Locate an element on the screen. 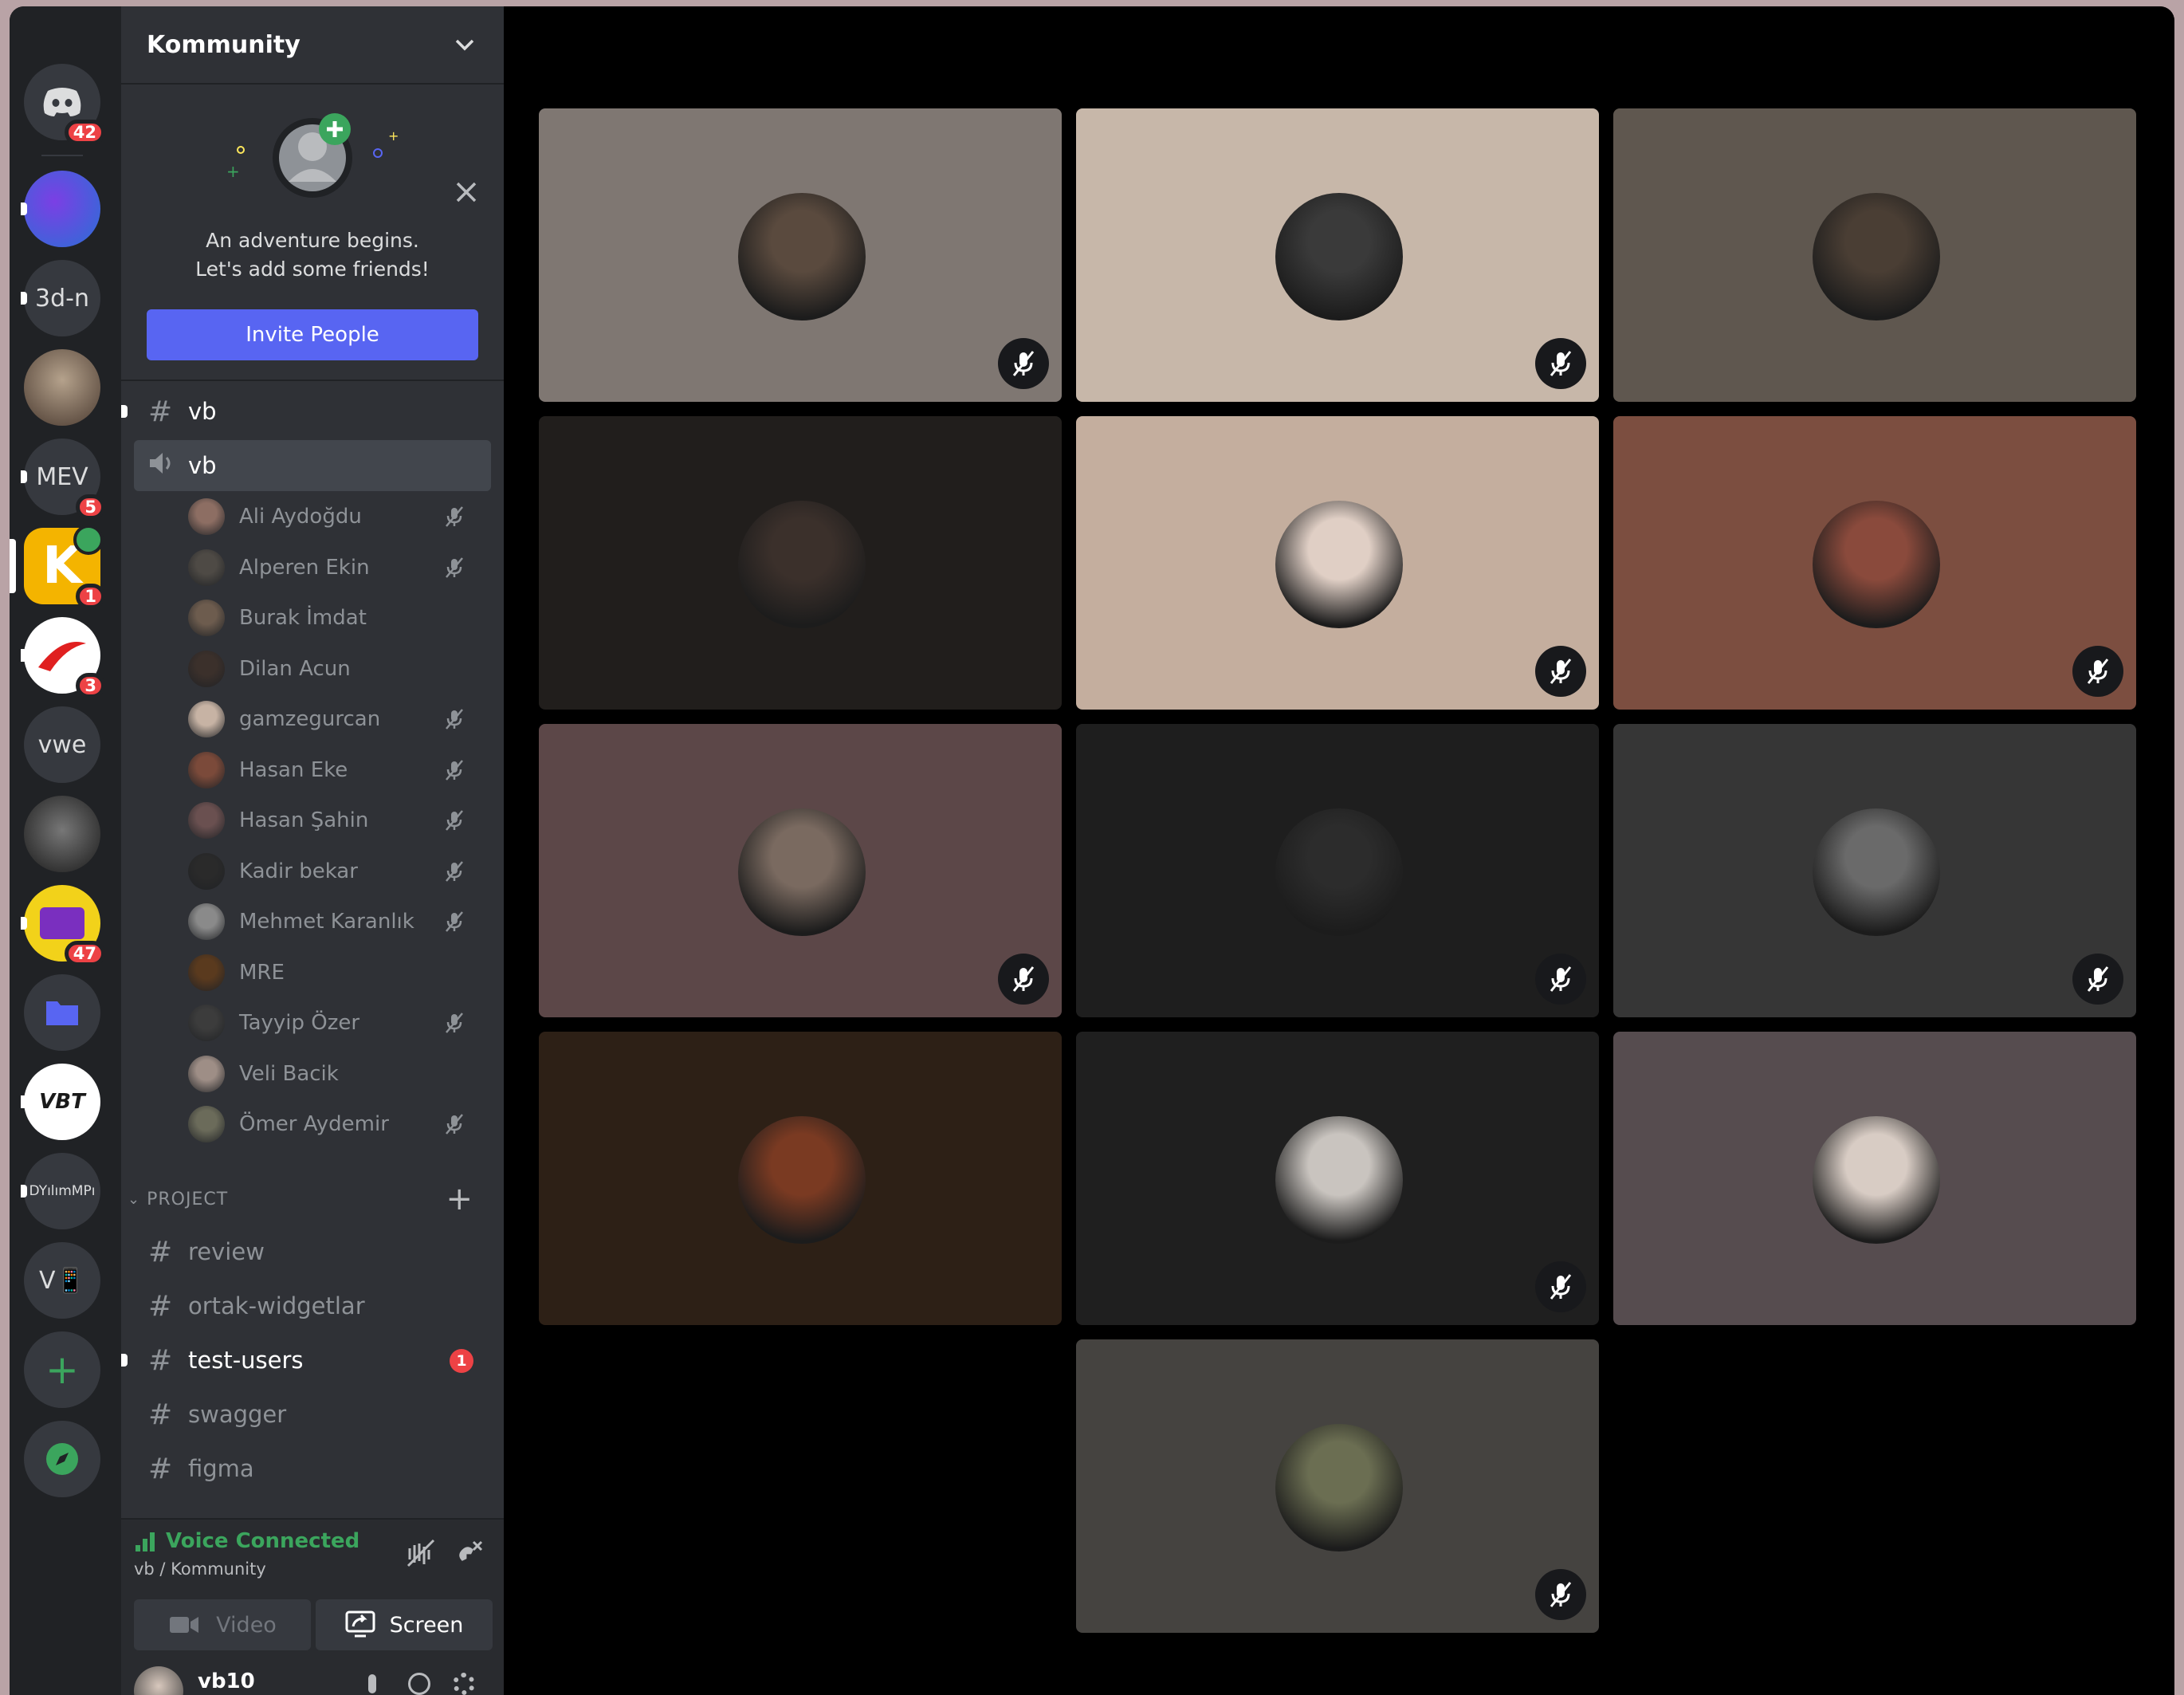 The image size is (2184, 1695). swoosh-logo-icon is located at coordinates (62, 656).